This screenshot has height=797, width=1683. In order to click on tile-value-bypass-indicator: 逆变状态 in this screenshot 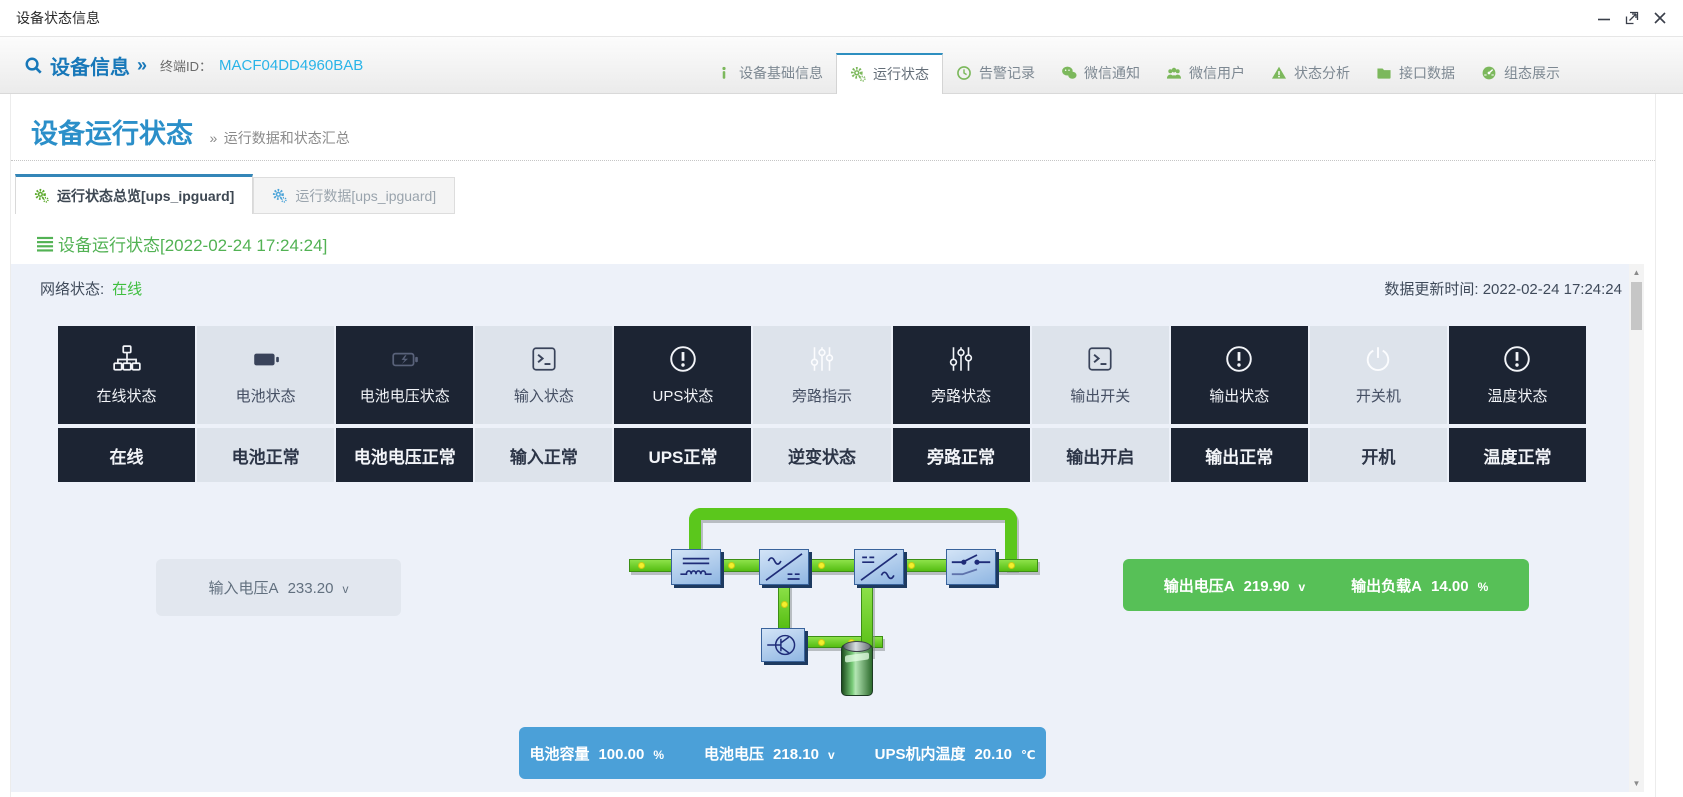, I will do `click(822, 455)`.